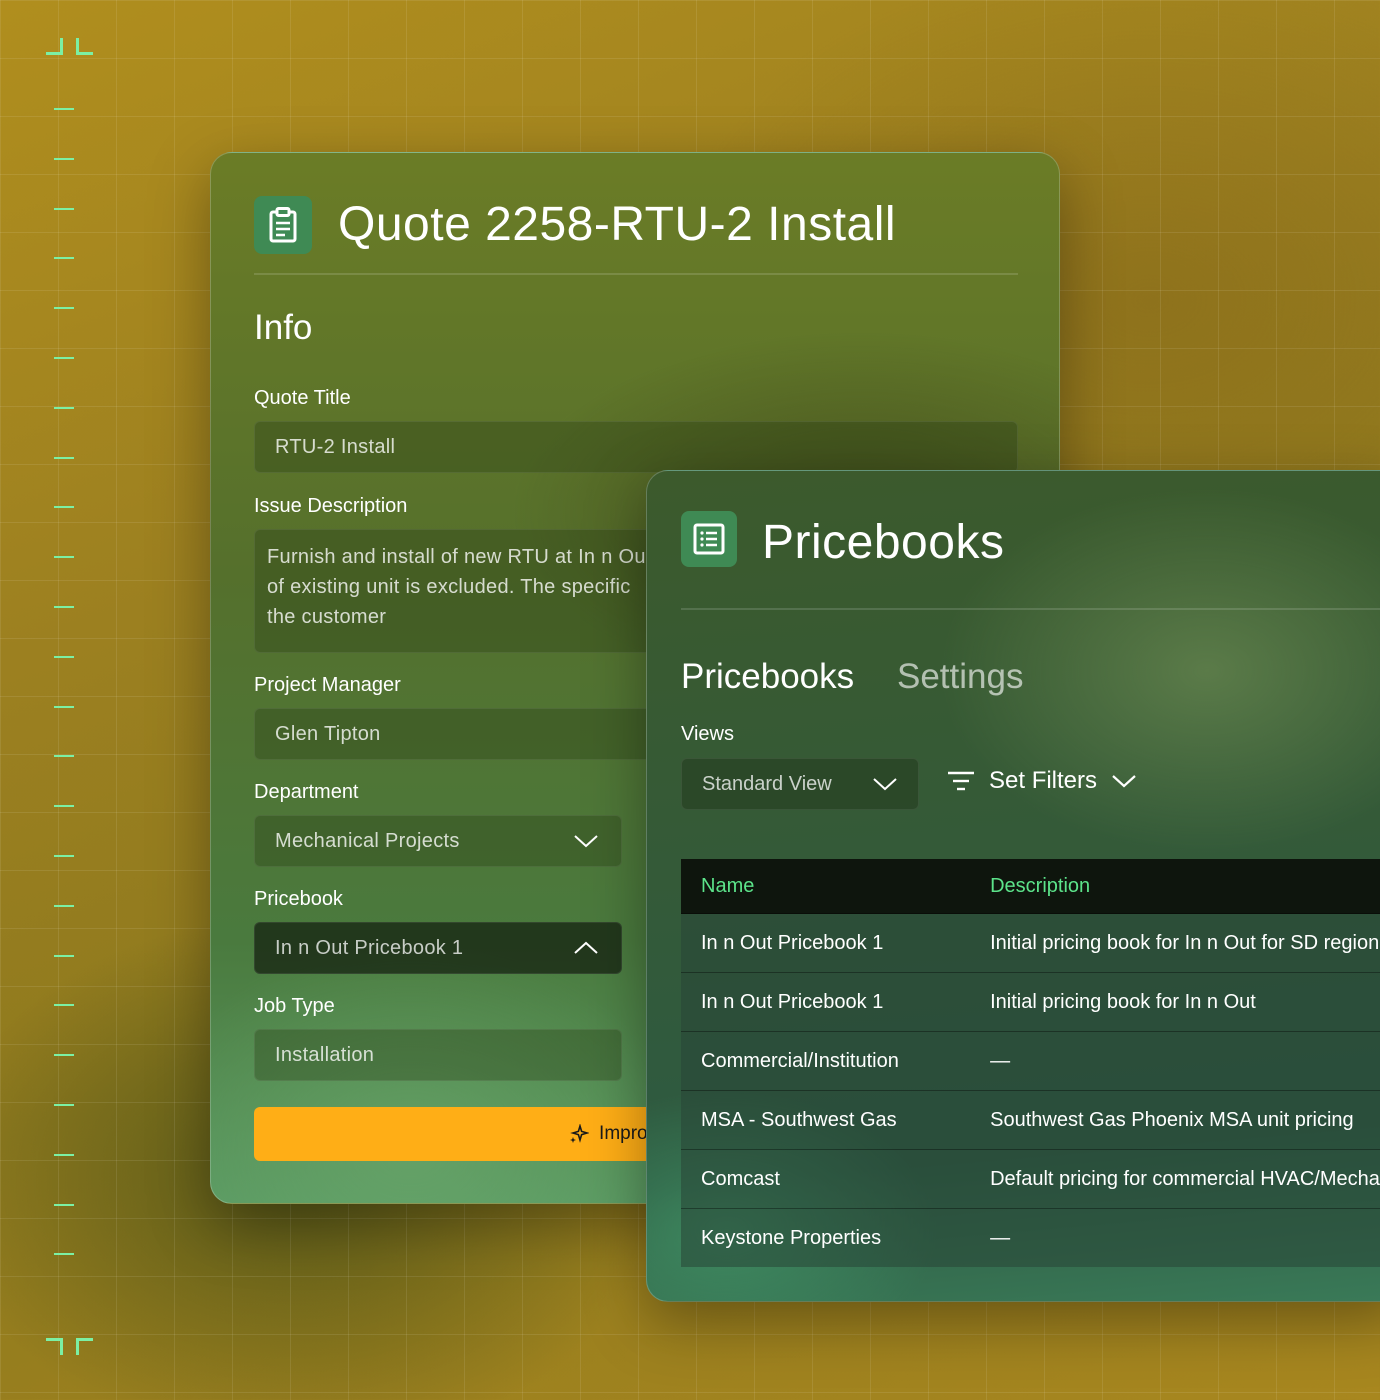  I want to click on job-type-input: Installation, so click(438, 1055).